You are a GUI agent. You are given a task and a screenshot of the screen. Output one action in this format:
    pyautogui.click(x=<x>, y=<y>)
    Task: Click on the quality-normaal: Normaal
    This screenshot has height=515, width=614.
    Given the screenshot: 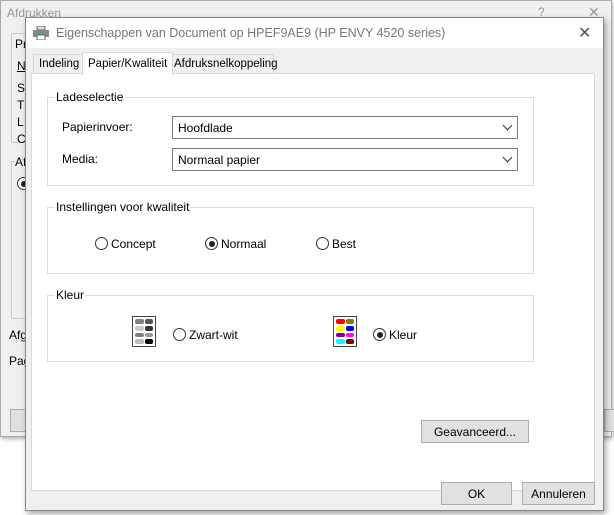 What is the action you would take?
    pyautogui.click(x=235, y=244)
    